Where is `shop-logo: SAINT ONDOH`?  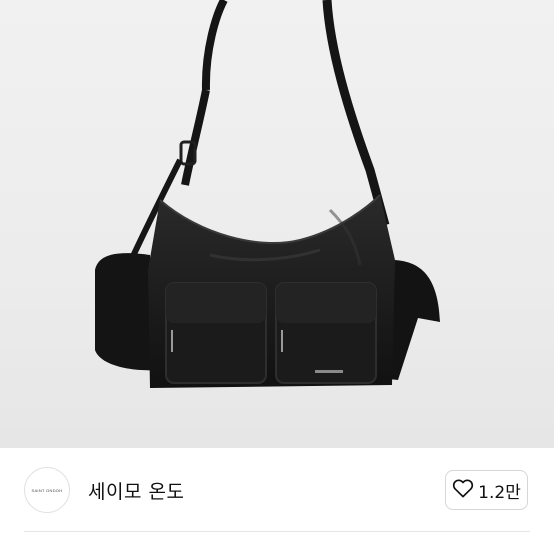
shop-logo: SAINT ONDOH is located at coordinates (47, 490).